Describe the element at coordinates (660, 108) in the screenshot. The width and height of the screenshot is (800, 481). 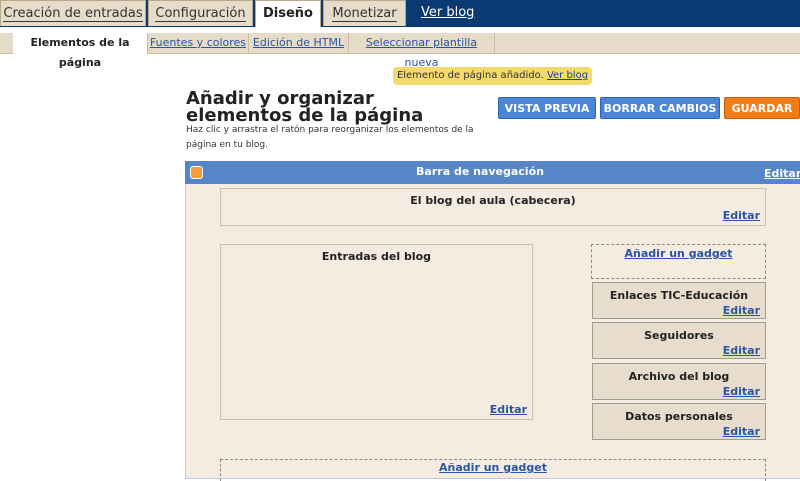
I see `clear-changes-button: BORRAR CAMBIOS` at that location.